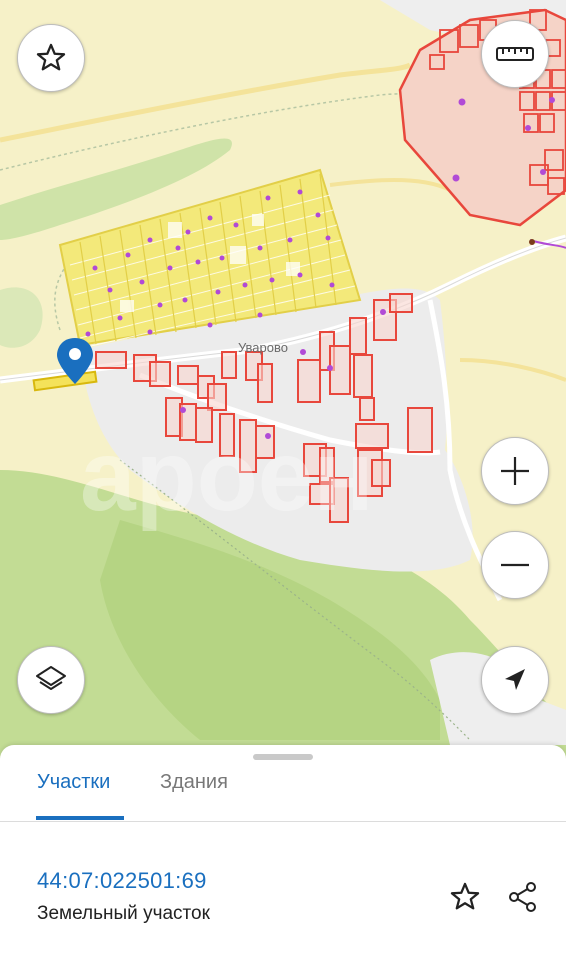 Image resolution: width=566 pixels, height=960 pixels. Describe the element at coordinates (283, 783) in the screenshot. I see `sheet-tabs: Участки Здания` at that location.